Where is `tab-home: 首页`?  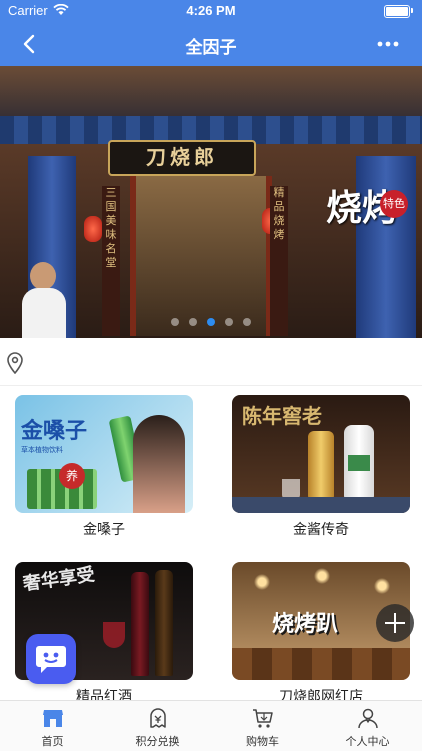
tab-home: 首页 is located at coordinates (52, 726).